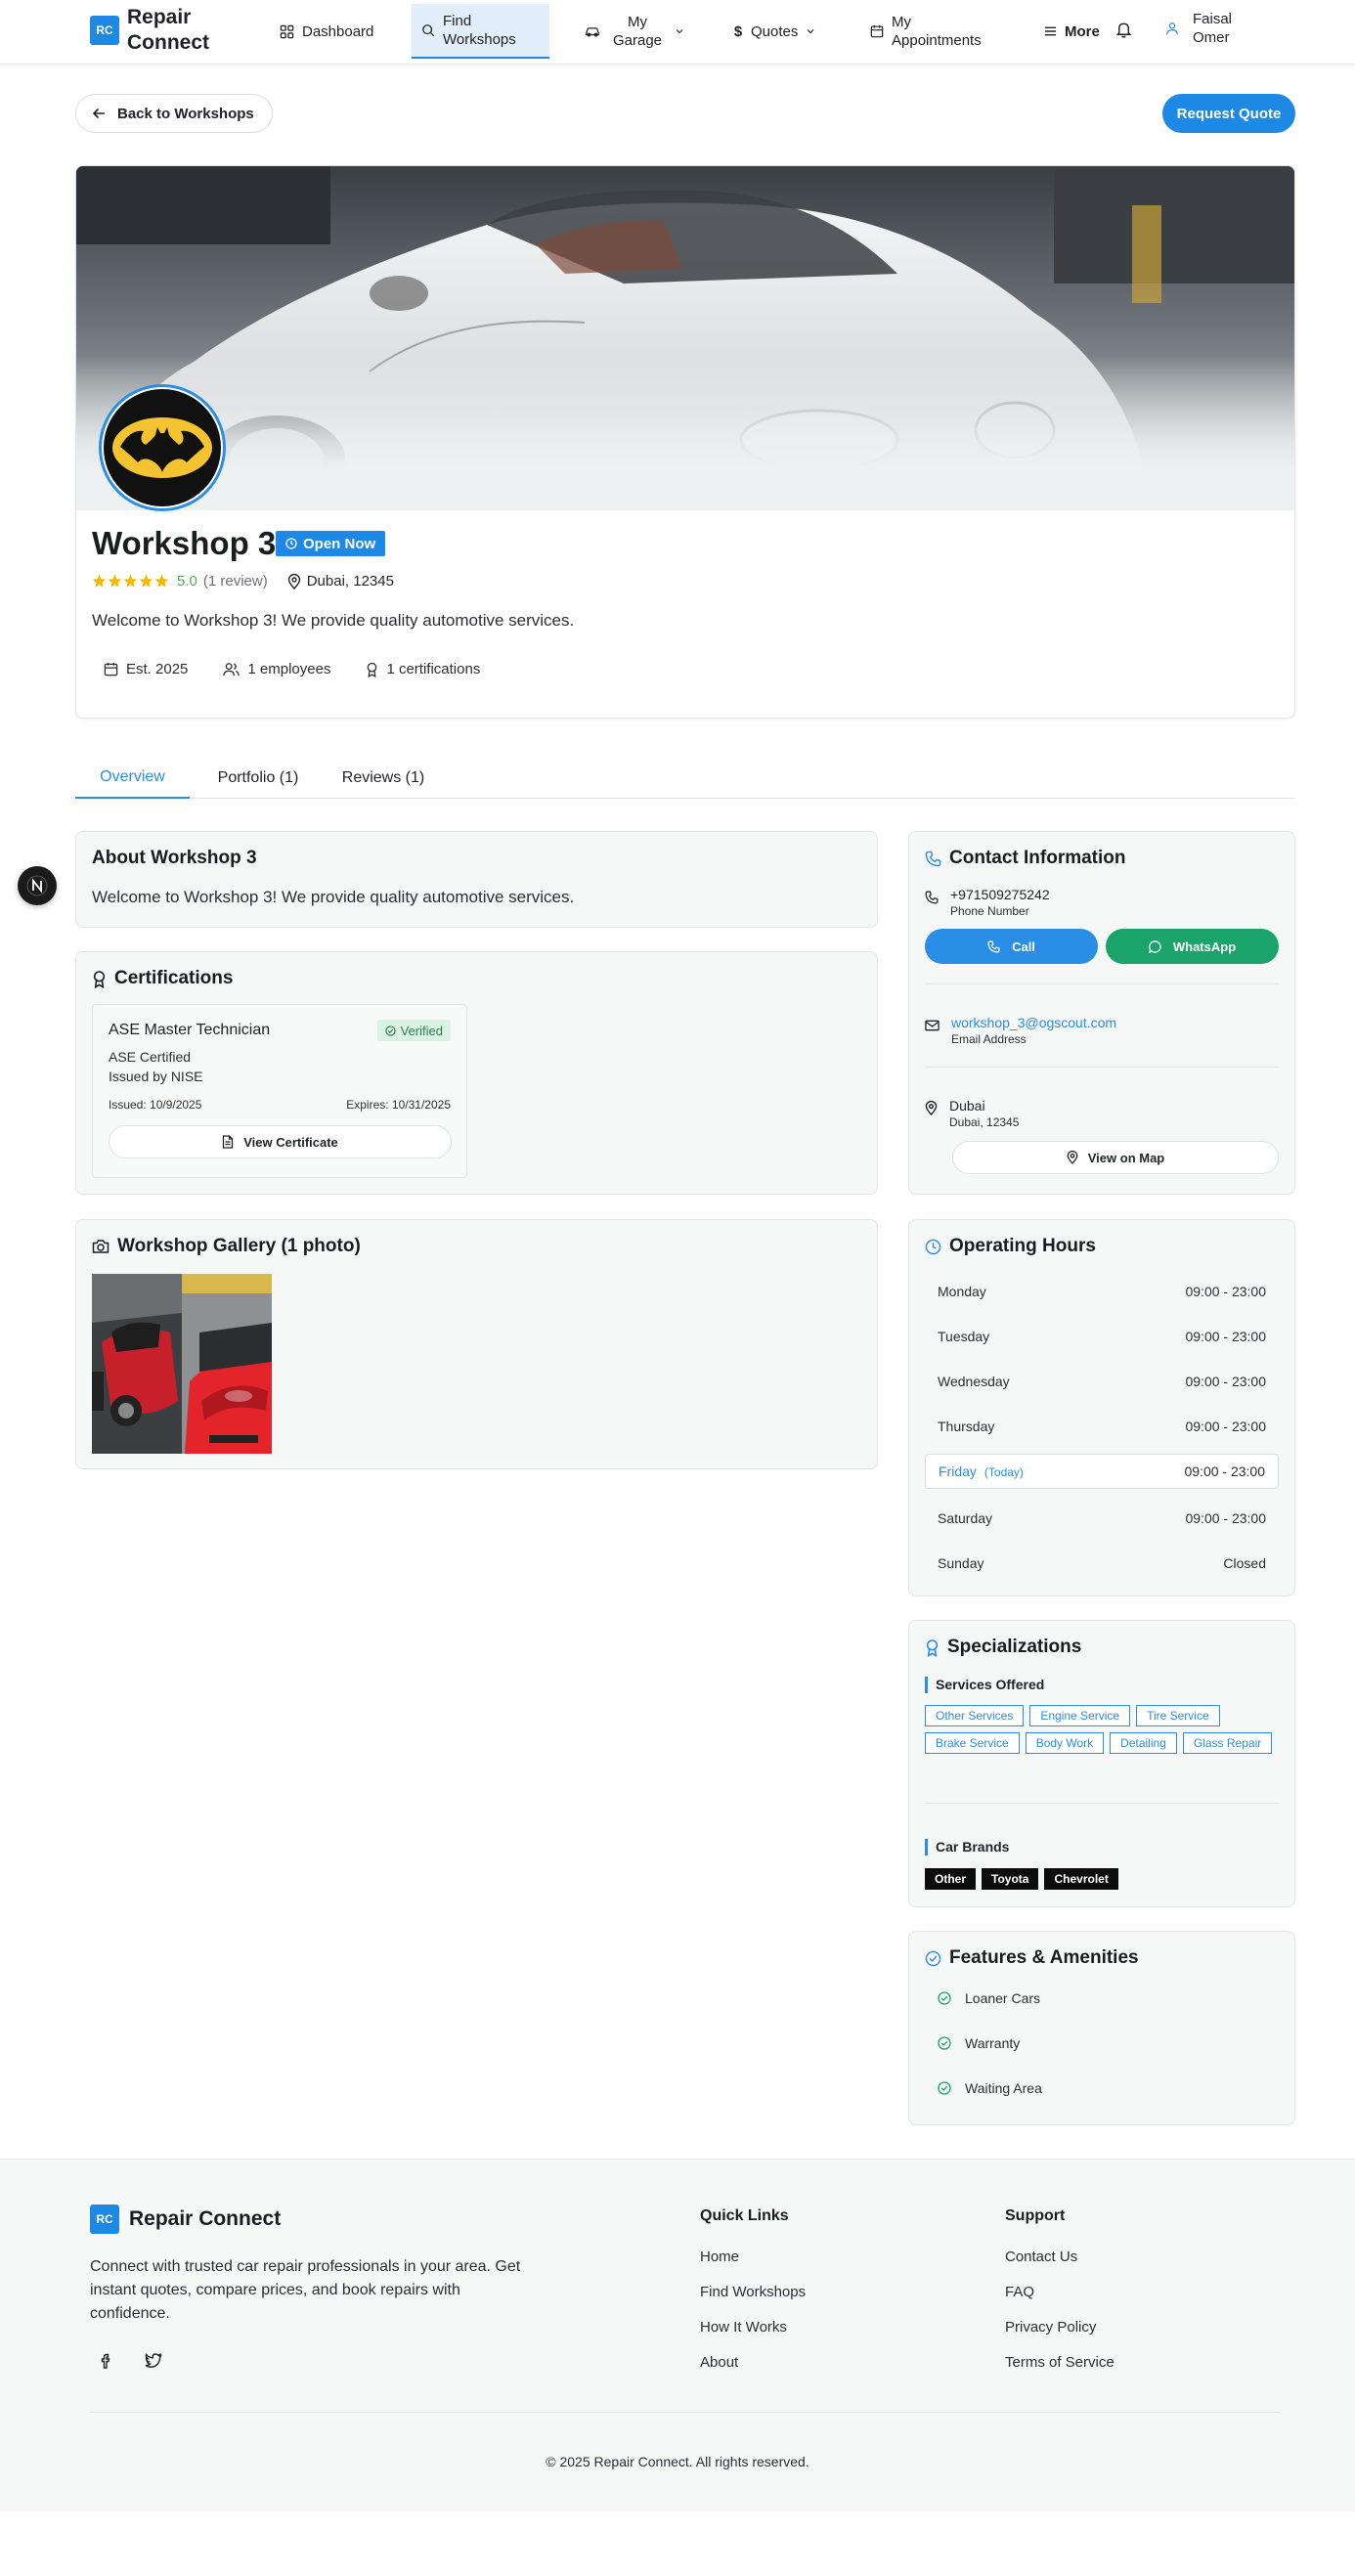  What do you see at coordinates (967, 1105) in the screenshot?
I see `address-city: Dubai` at bounding box center [967, 1105].